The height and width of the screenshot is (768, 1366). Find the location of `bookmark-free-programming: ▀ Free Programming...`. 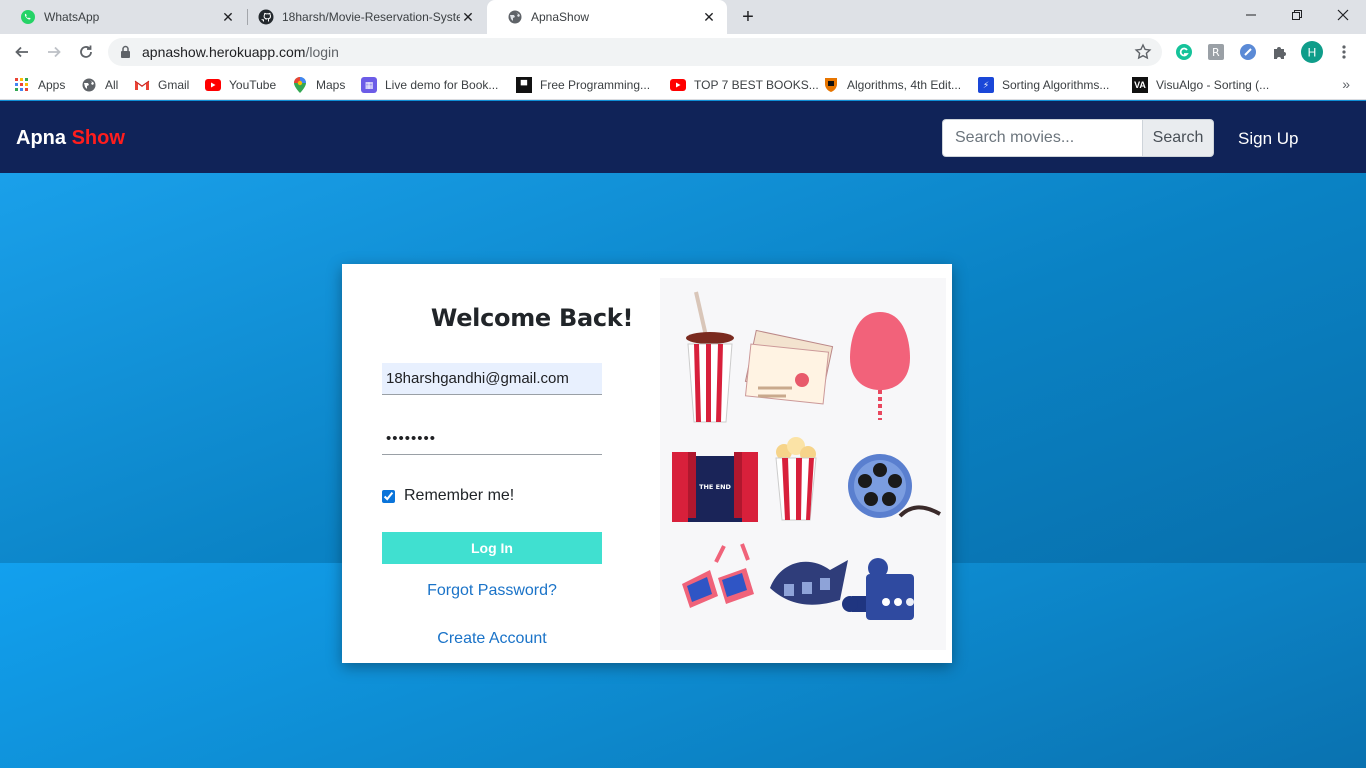

bookmark-free-programming: ▀ Free Programming... is located at coordinates (583, 85).